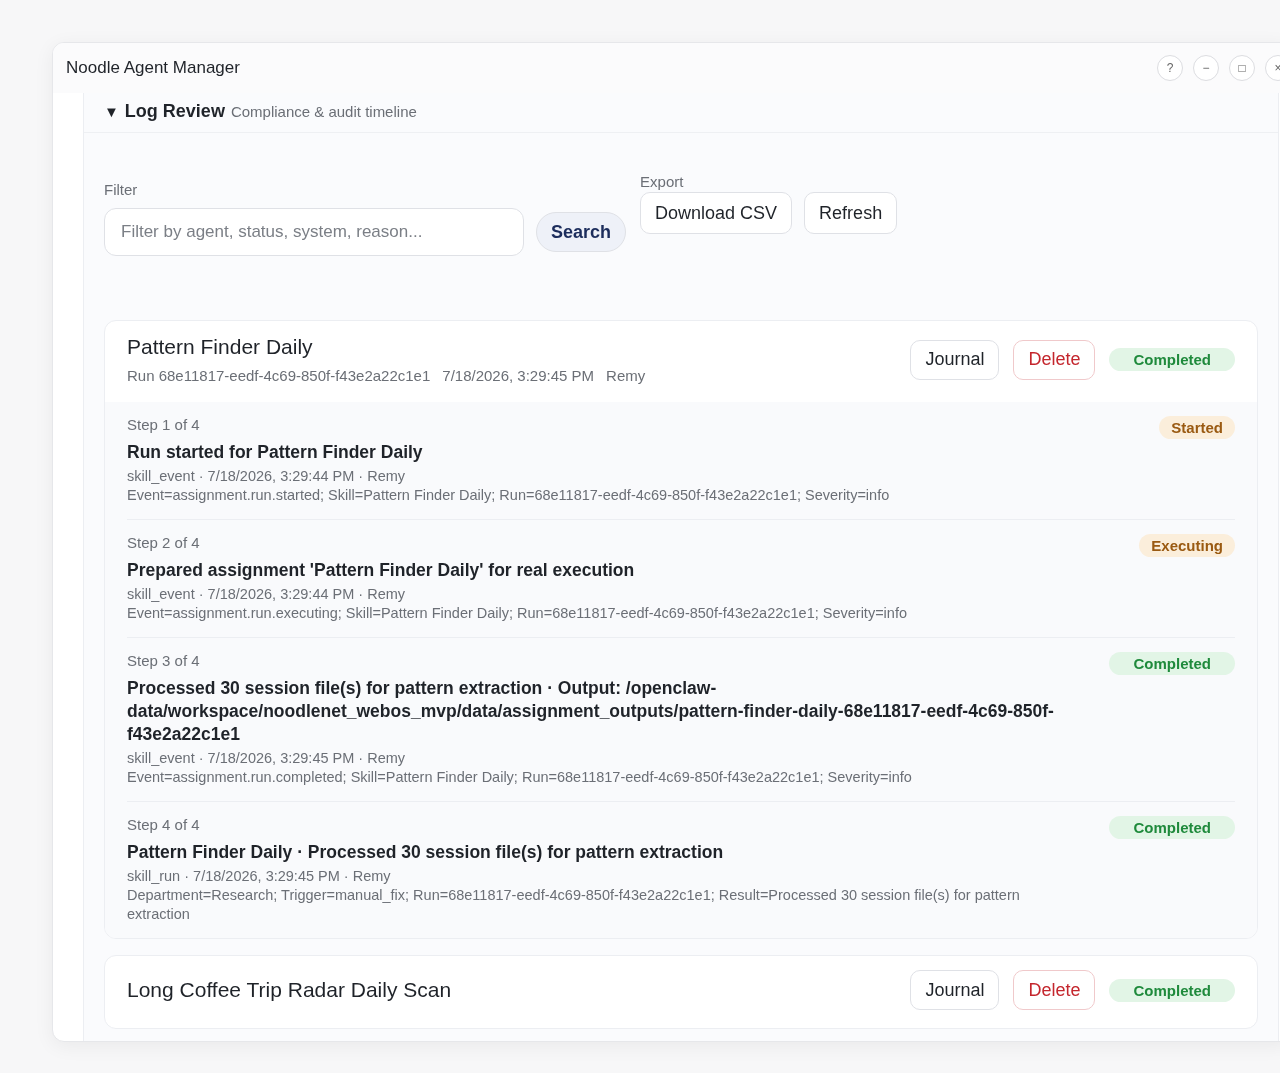  I want to click on step-detail: Event=assignment.run.started; Skill=Pattern Finder Daily; Run=68e11817-eedf-4c69-850f-f43e2a22c1e1; Severity=info, so click(509, 495).